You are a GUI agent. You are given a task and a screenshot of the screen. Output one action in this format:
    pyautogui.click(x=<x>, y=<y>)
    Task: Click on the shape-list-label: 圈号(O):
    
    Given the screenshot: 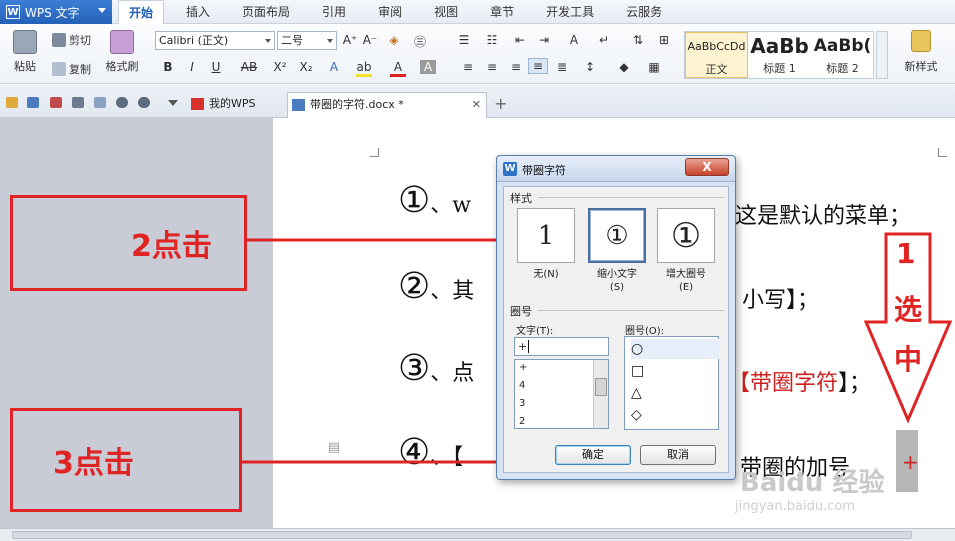 What is the action you would take?
    pyautogui.click(x=645, y=331)
    